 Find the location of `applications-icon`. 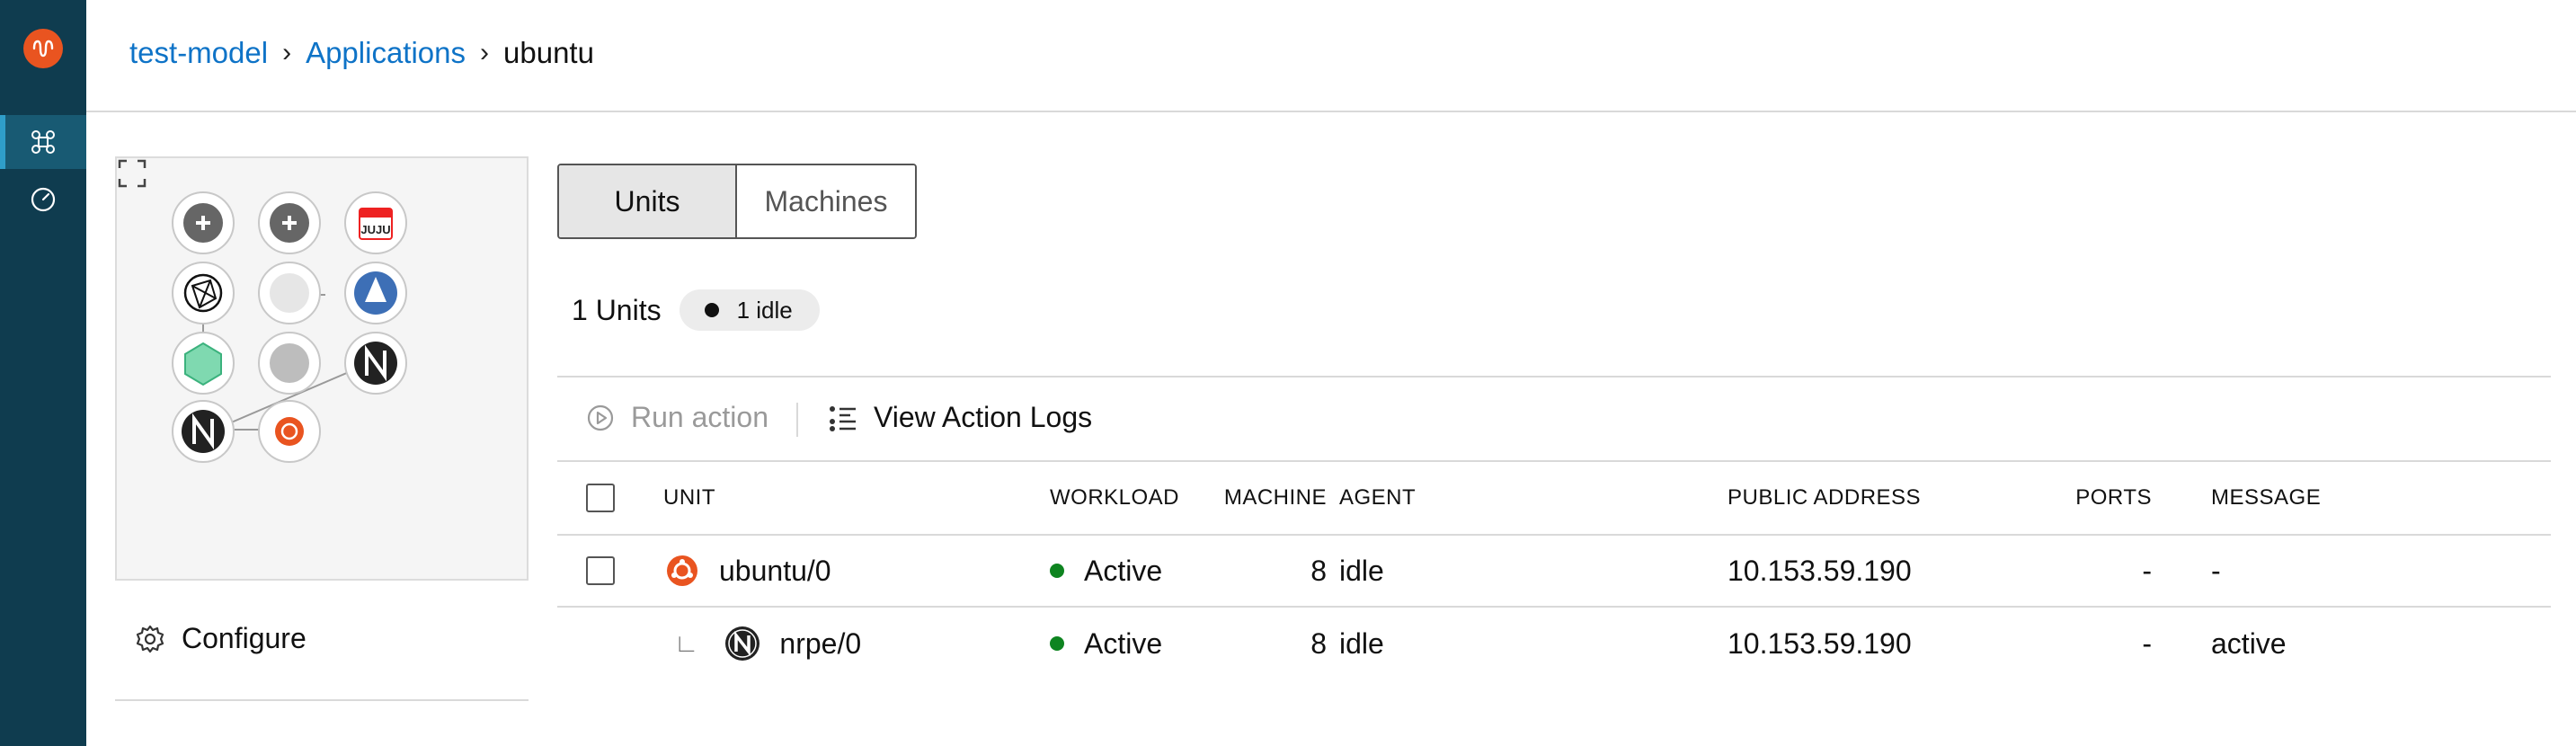

applications-icon is located at coordinates (43, 142).